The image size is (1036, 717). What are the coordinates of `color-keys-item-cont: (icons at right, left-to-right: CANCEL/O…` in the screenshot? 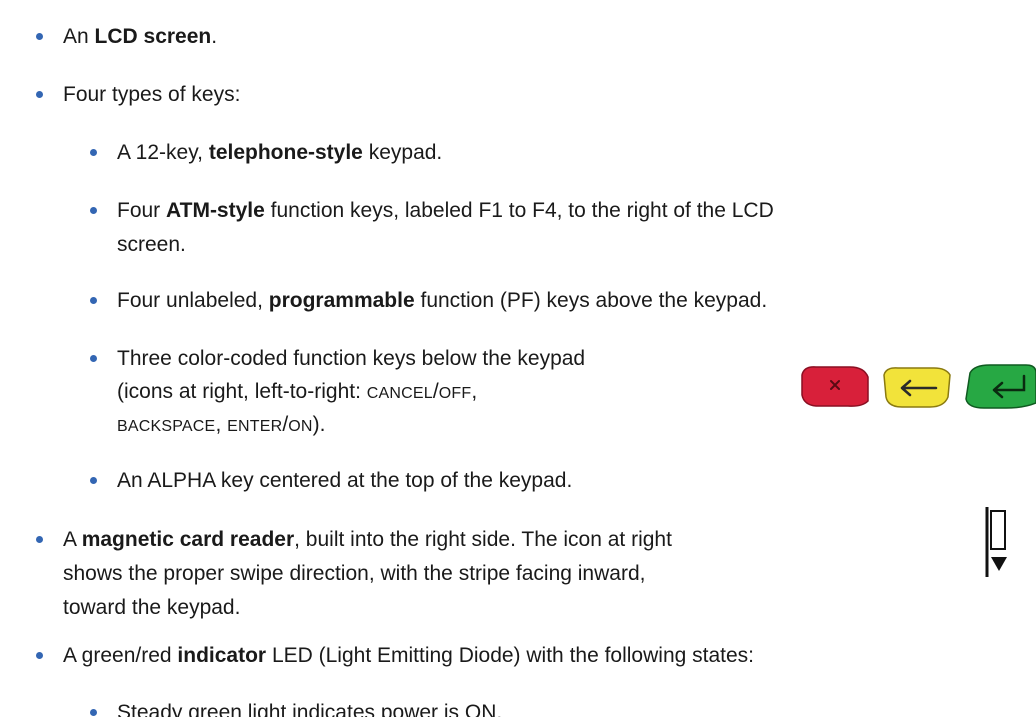 It's located at (297, 393).